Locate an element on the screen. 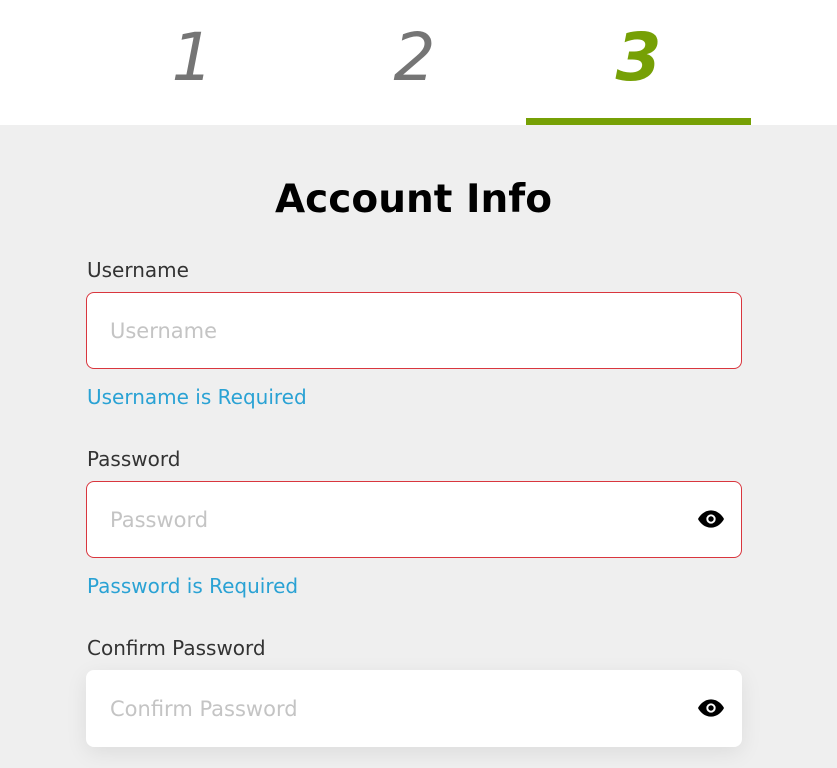 This screenshot has width=837, height=768. password-field-container is located at coordinates (414, 519).